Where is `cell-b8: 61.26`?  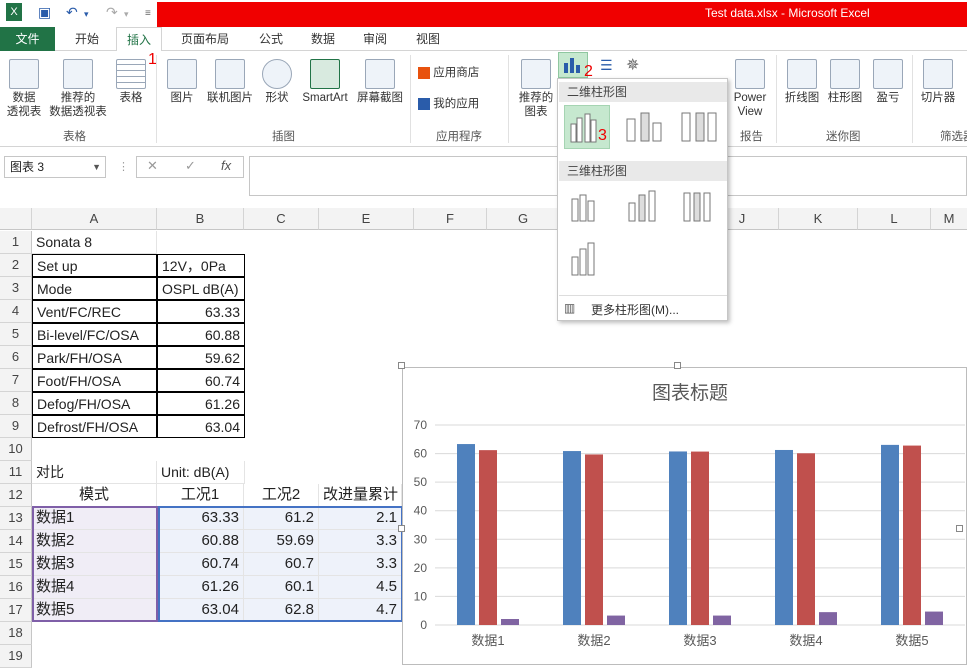
cell-b8: 61.26 is located at coordinates (201, 403).